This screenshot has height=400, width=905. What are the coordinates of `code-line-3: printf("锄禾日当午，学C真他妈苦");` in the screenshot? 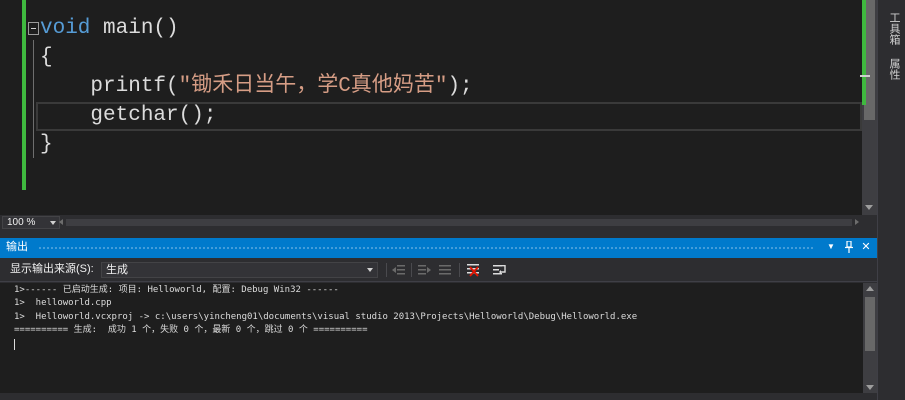 It's located at (256, 87).